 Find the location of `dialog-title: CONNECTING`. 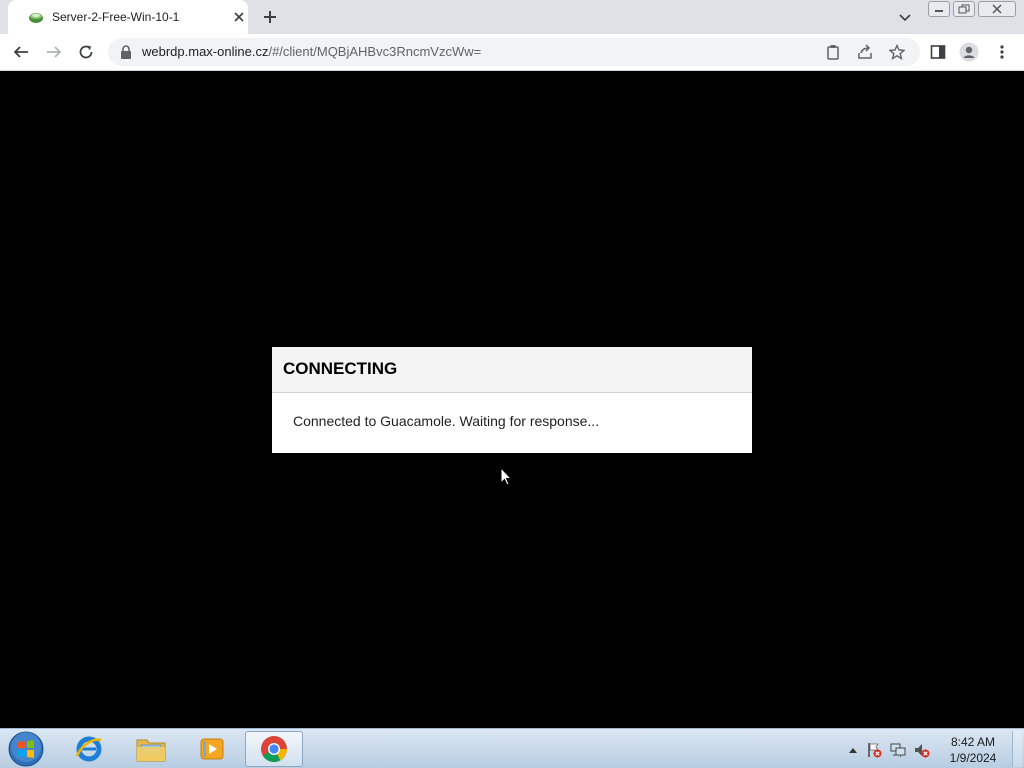

dialog-title: CONNECTING is located at coordinates (512, 370).